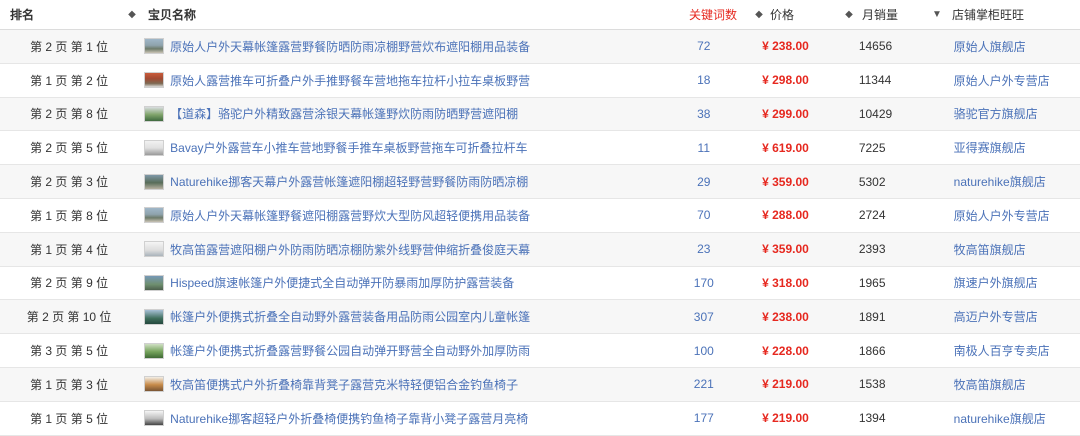 This screenshot has height=436, width=1080. I want to click on keyword-count-link: 221, so click(703, 384).